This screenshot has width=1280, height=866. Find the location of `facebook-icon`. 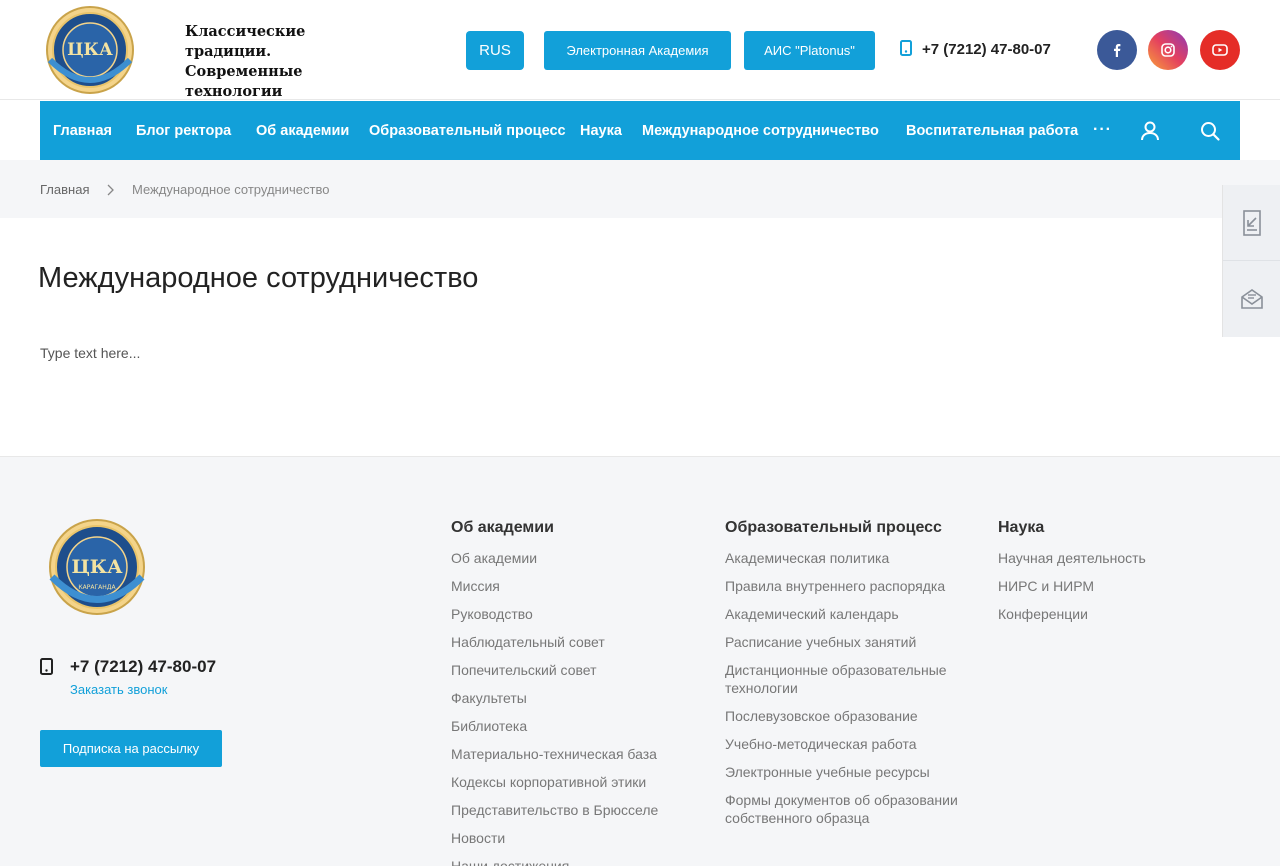

facebook-icon is located at coordinates (1117, 50).